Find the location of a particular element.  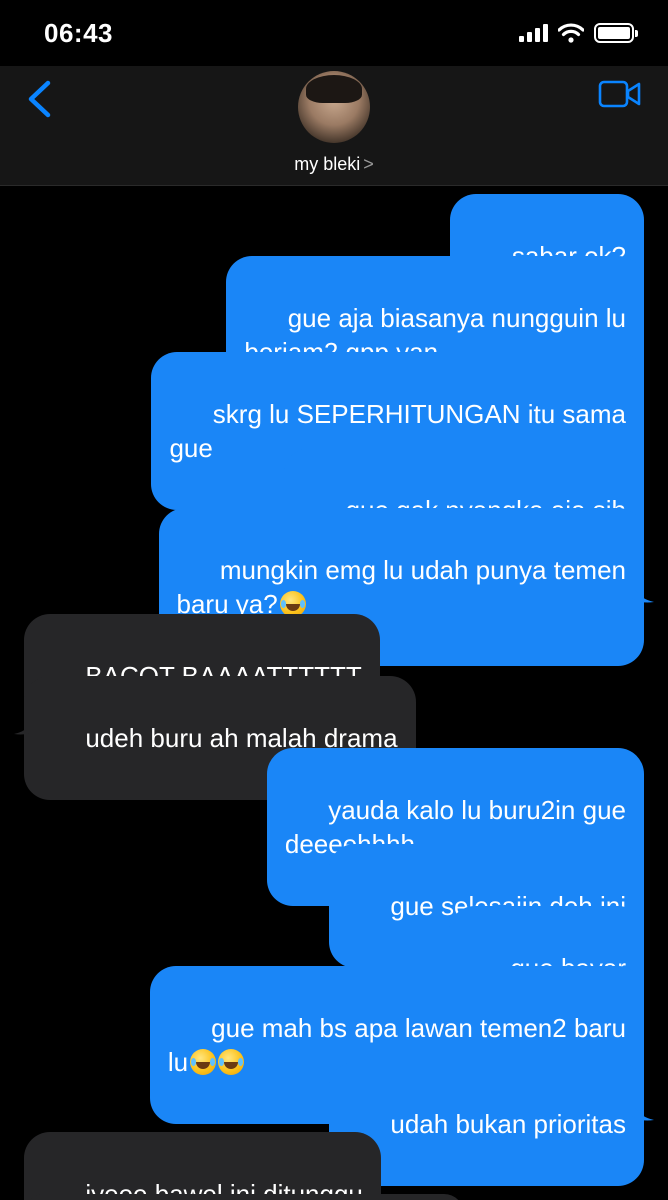

status-icons is located at coordinates (578, 33).